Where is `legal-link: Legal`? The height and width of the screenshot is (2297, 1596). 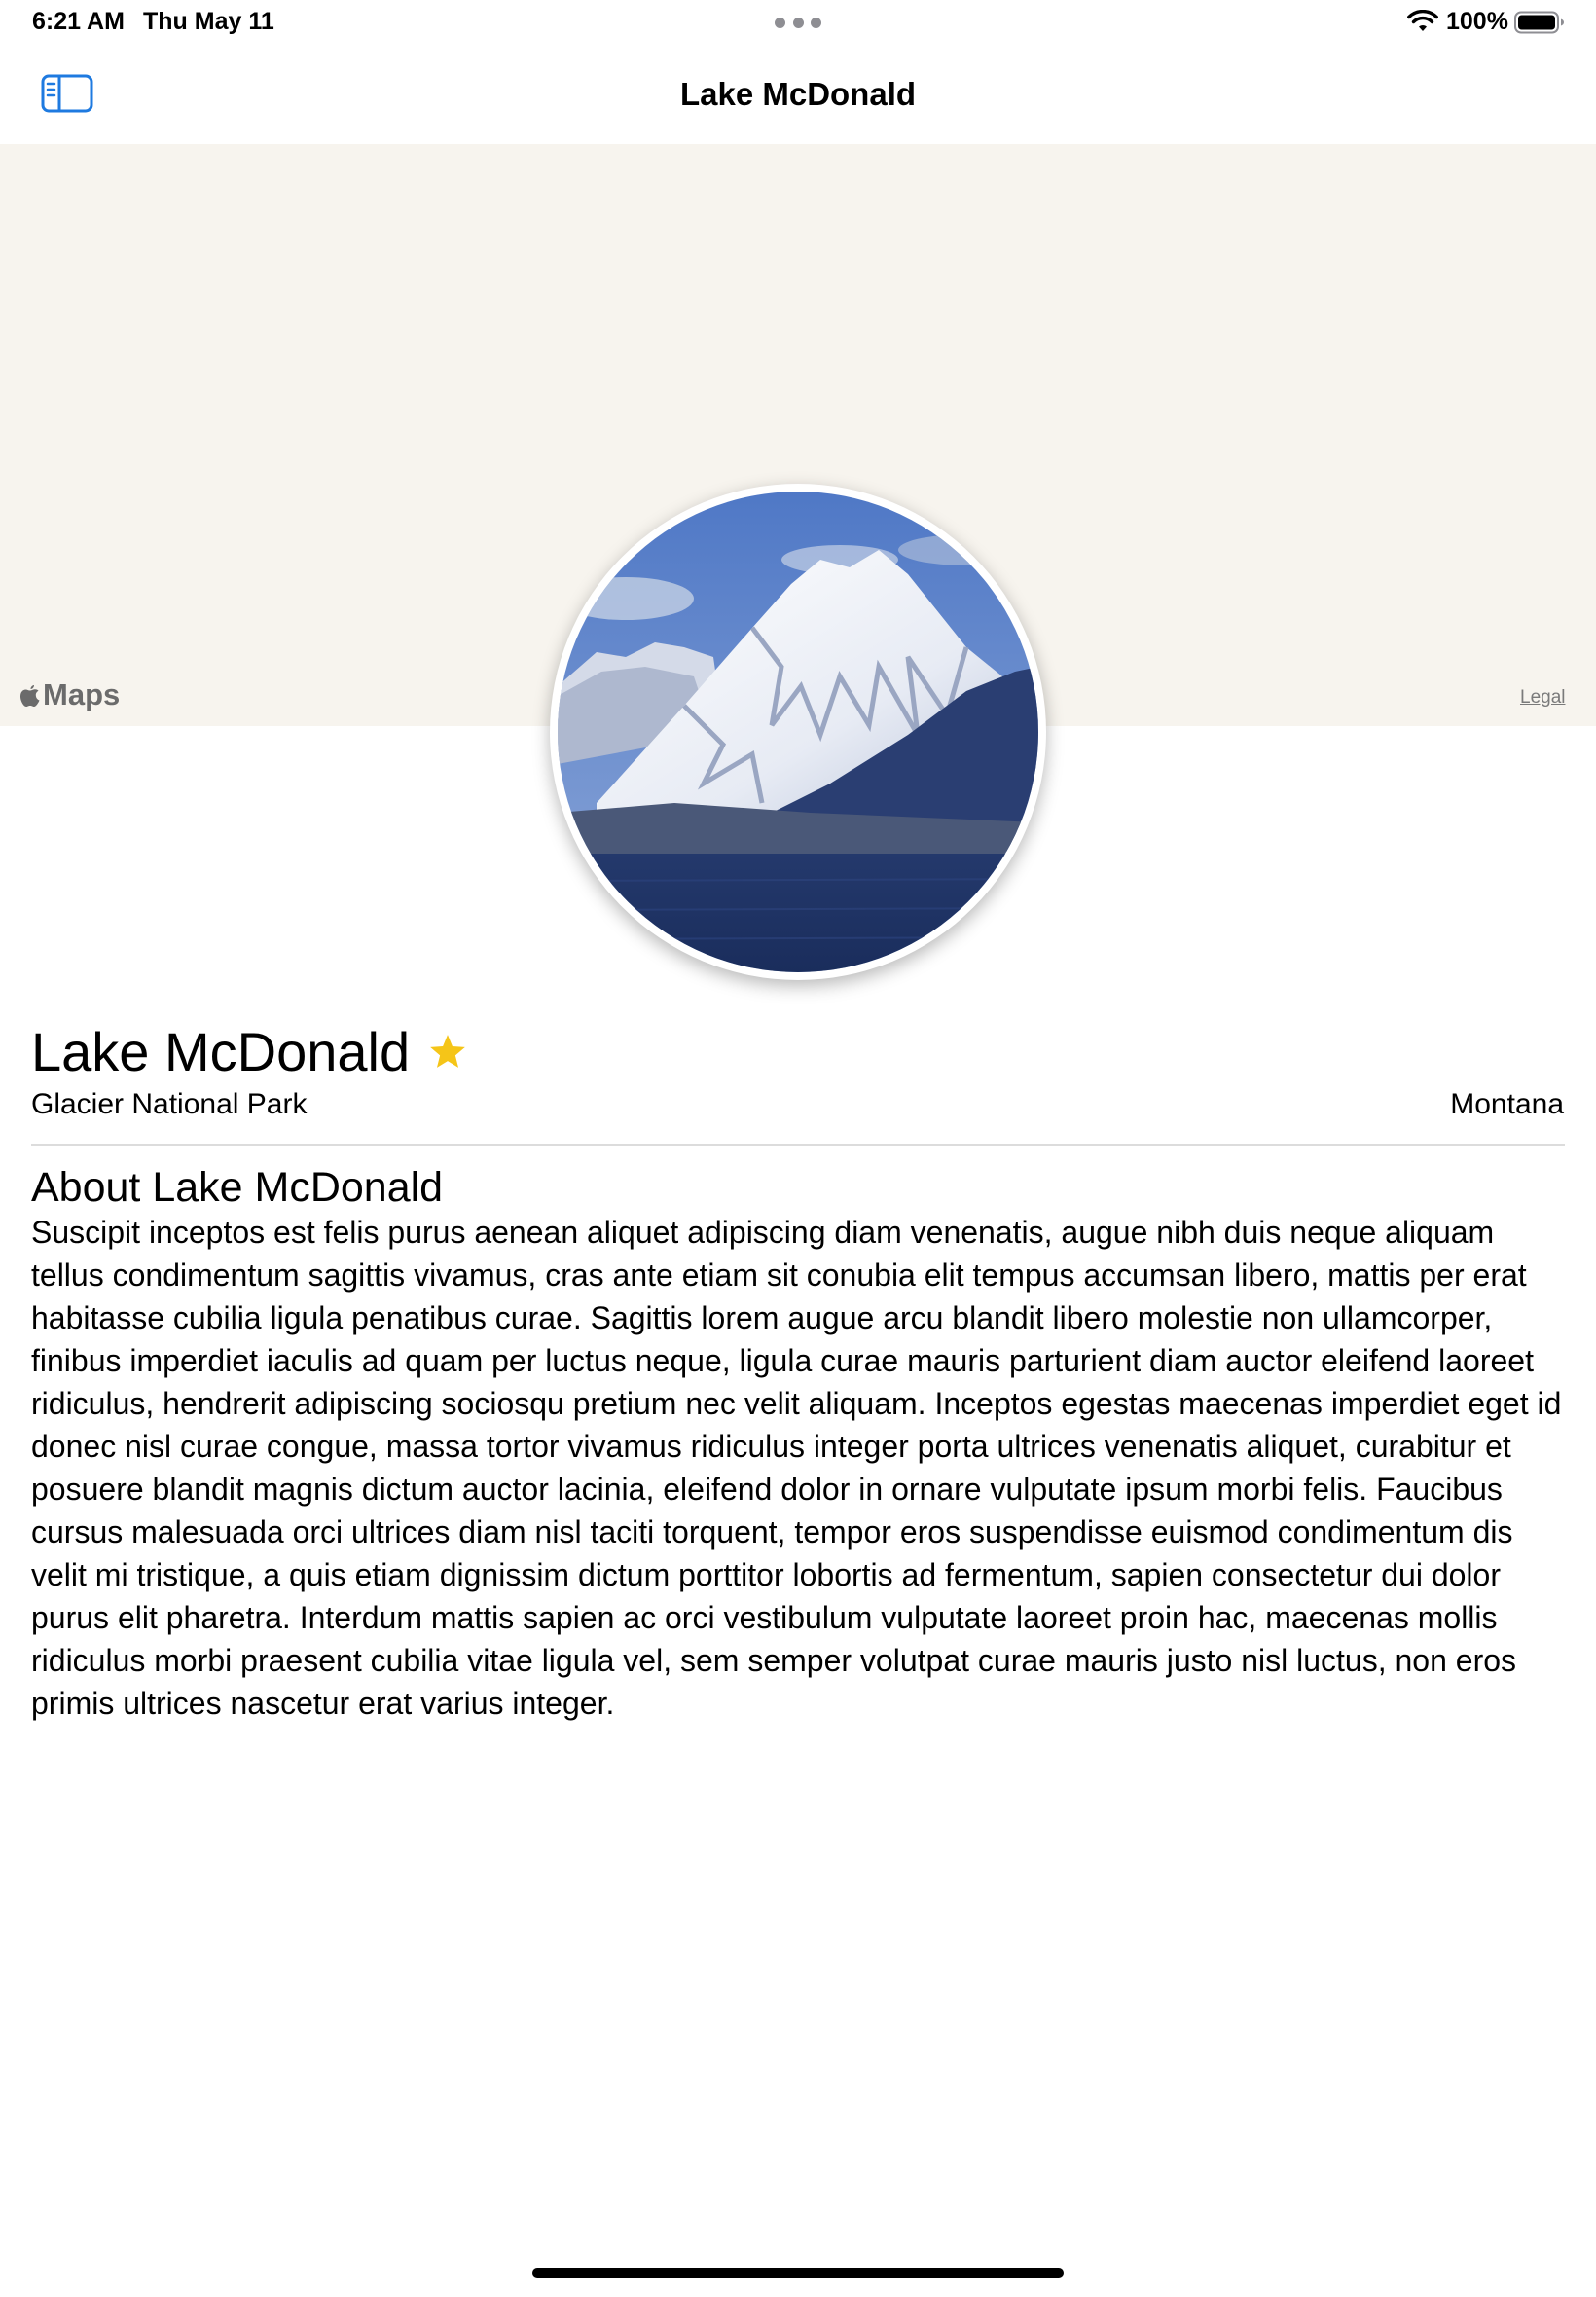
legal-link: Legal is located at coordinates (1543, 698).